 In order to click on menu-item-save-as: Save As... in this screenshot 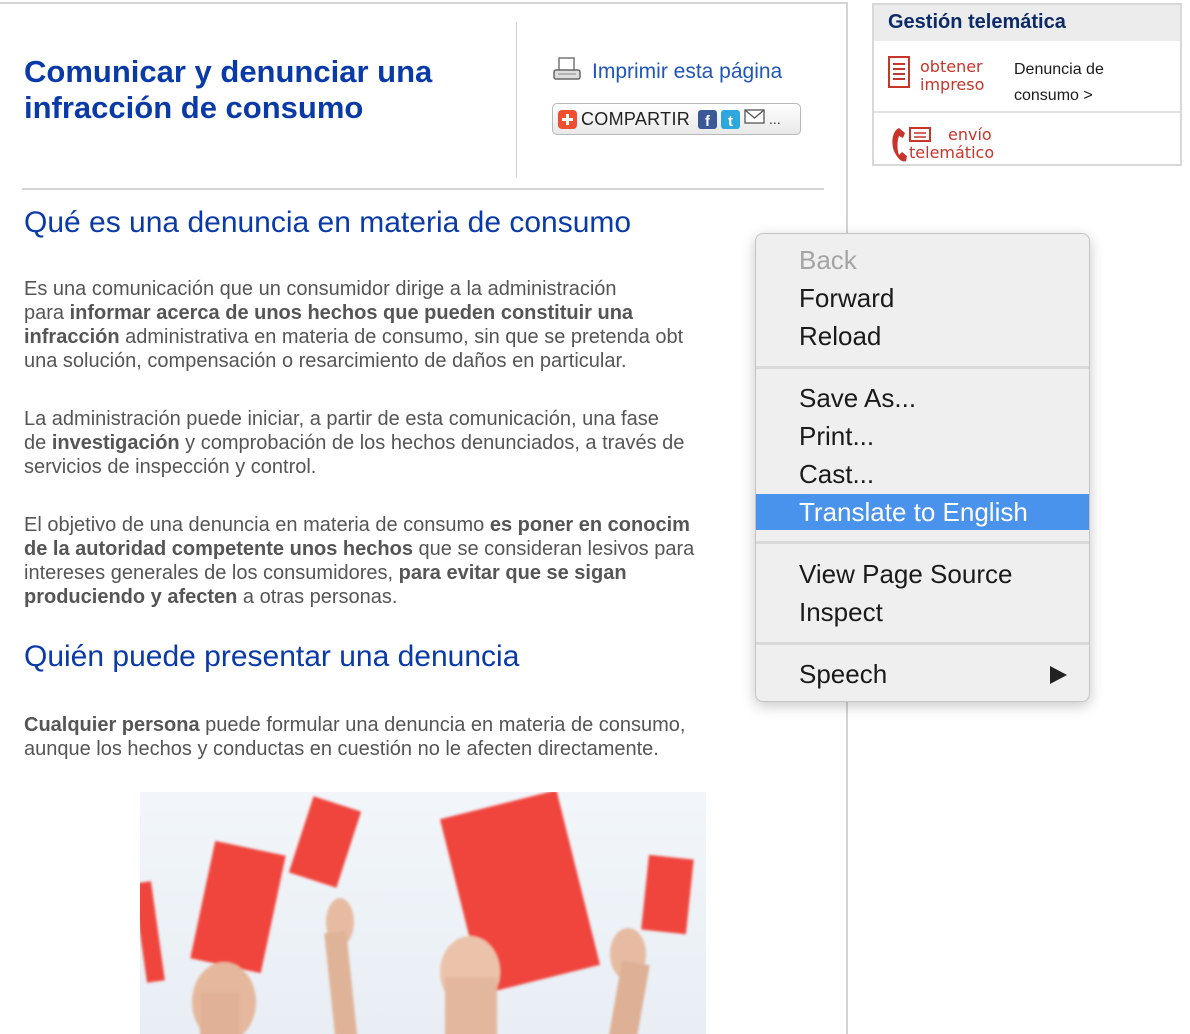, I will do `click(922, 398)`.